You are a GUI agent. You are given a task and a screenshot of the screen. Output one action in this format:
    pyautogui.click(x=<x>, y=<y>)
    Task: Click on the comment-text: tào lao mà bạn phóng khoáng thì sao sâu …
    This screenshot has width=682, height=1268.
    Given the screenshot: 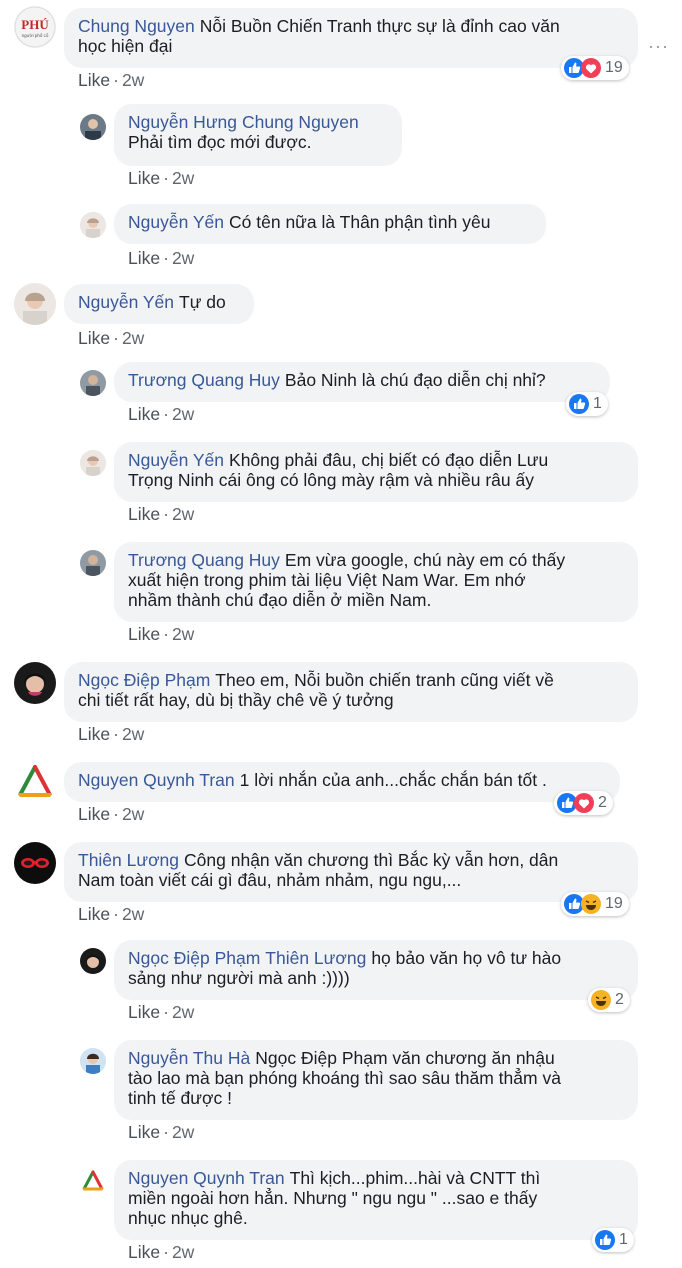 What is the action you would take?
    pyautogui.click(x=344, y=1078)
    